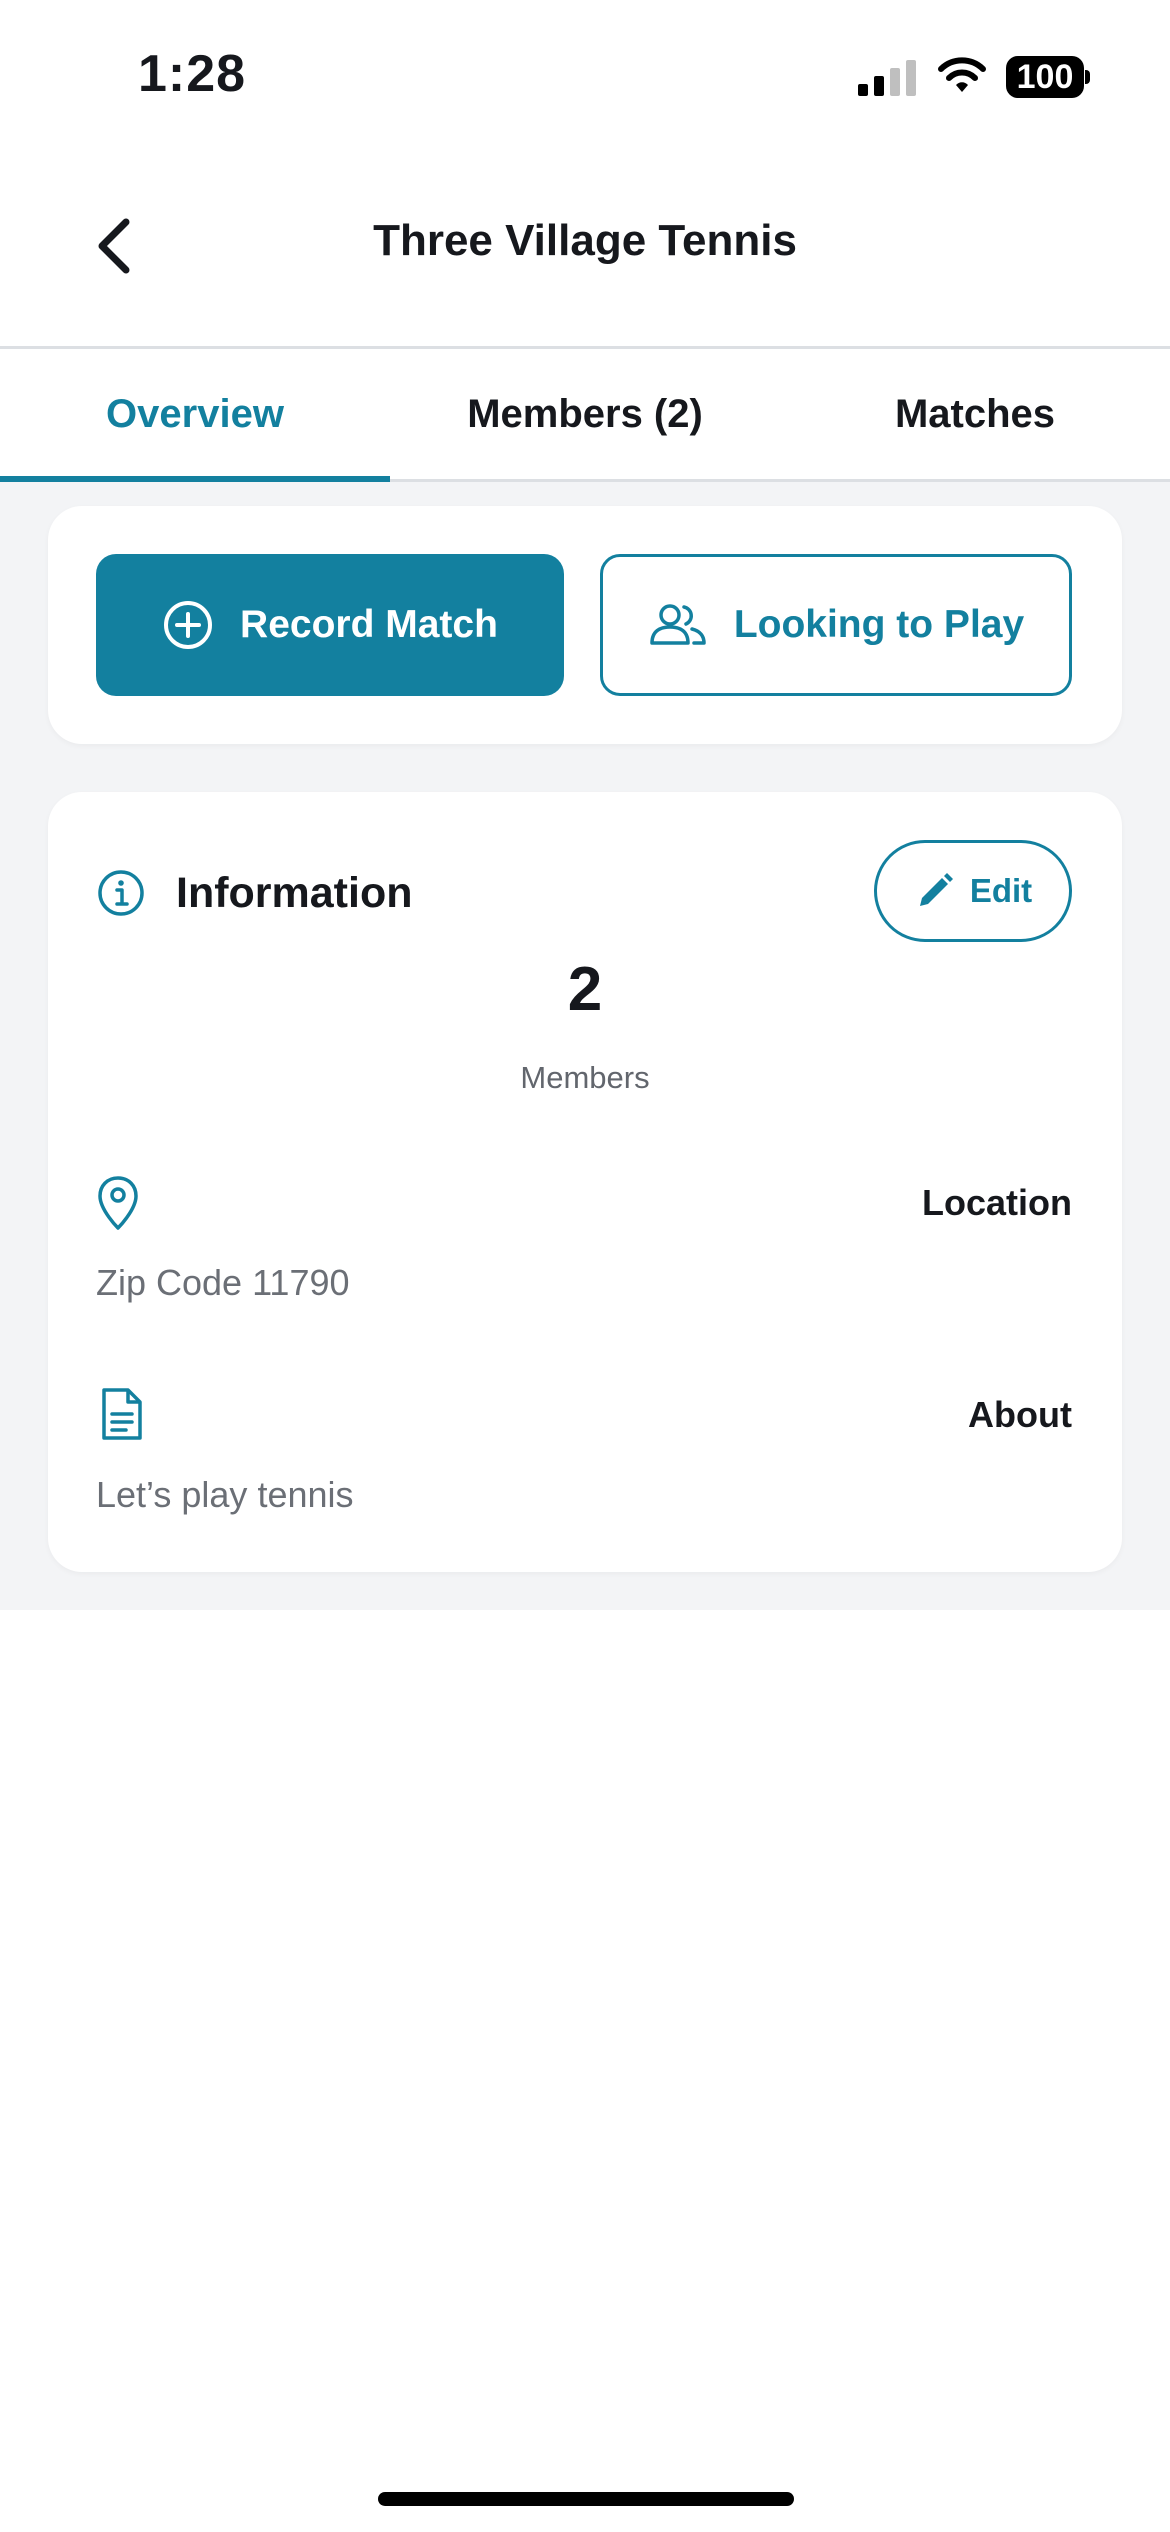 This screenshot has width=1170, height=2532. I want to click on member-count-label: Members, so click(585, 1077).